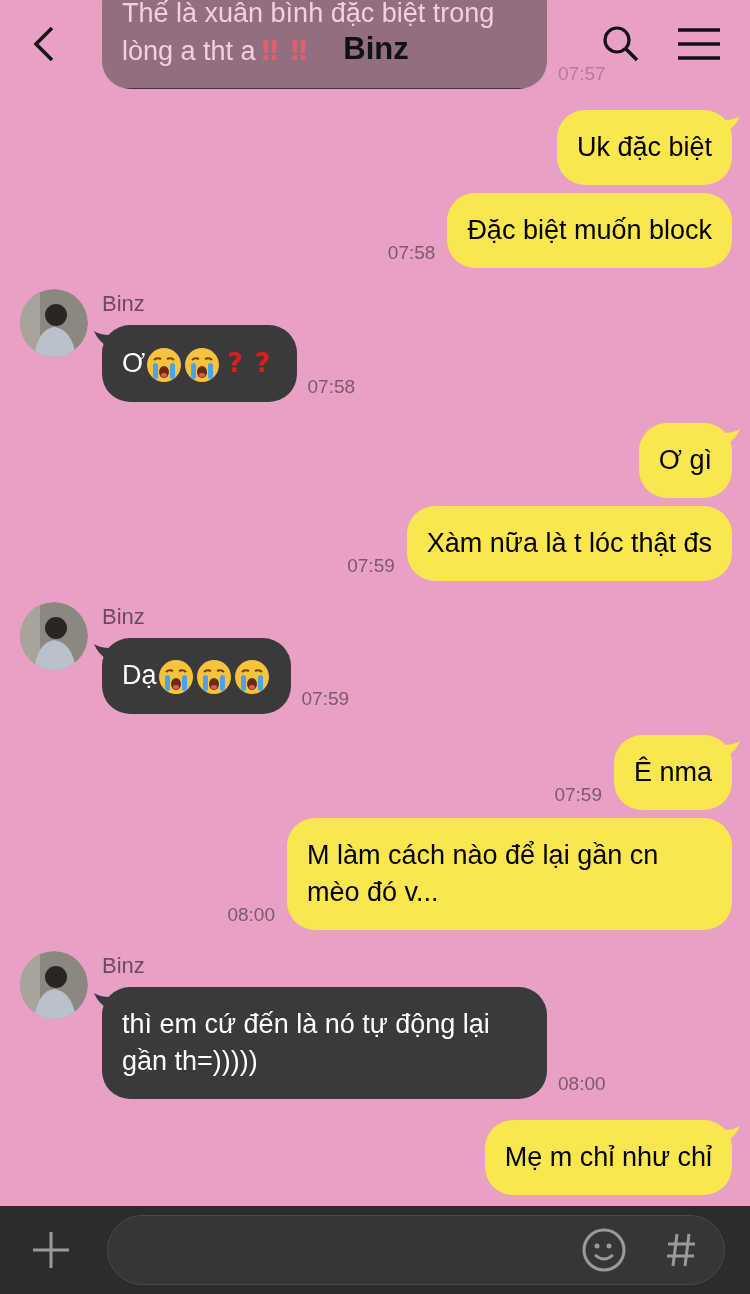  What do you see at coordinates (376, 48) in the screenshot?
I see `chat-title: Binz` at bounding box center [376, 48].